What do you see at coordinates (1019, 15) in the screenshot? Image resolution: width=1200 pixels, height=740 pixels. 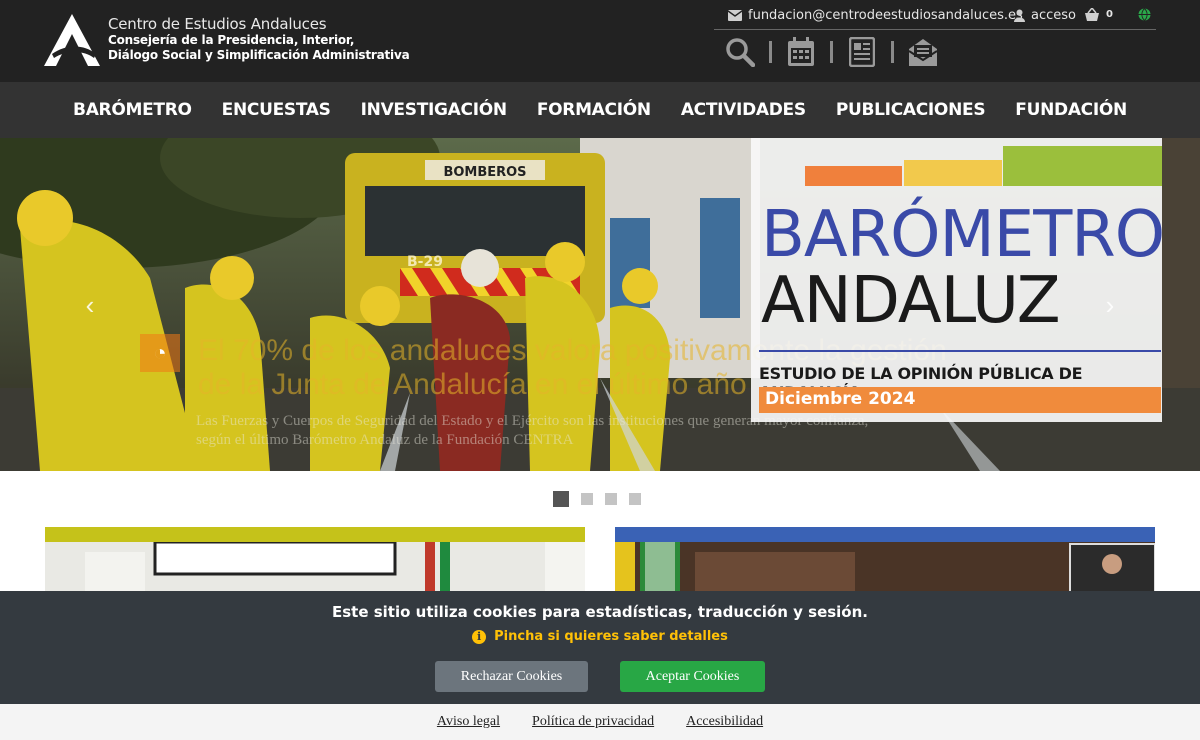 I see `user-icon` at bounding box center [1019, 15].